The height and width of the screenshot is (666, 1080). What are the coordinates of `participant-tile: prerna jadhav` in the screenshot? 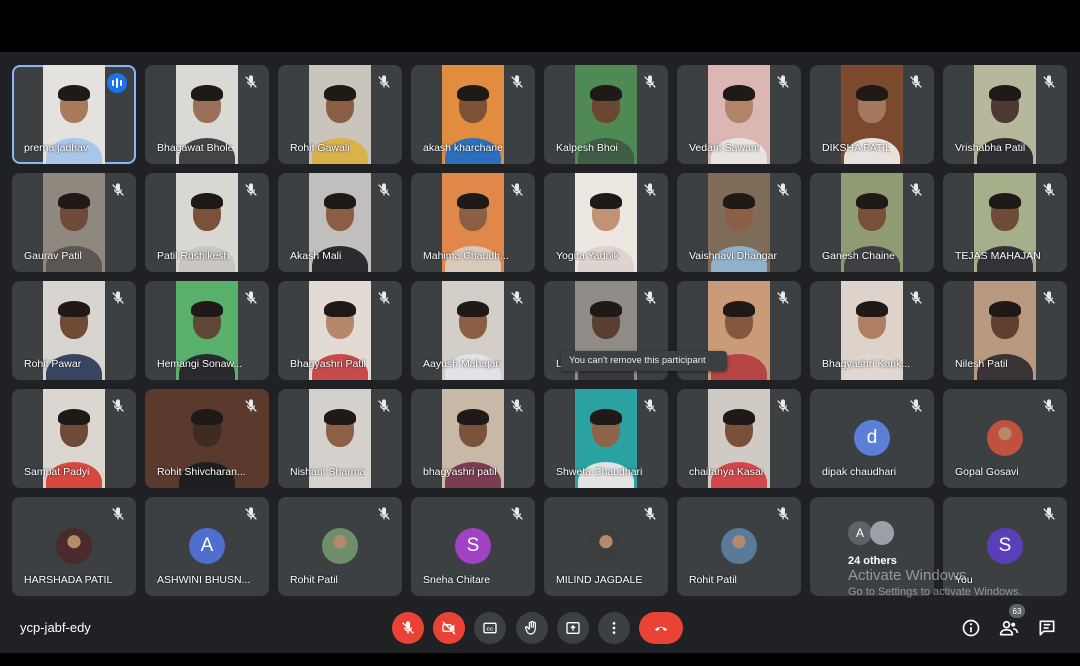 It's located at (74, 114).